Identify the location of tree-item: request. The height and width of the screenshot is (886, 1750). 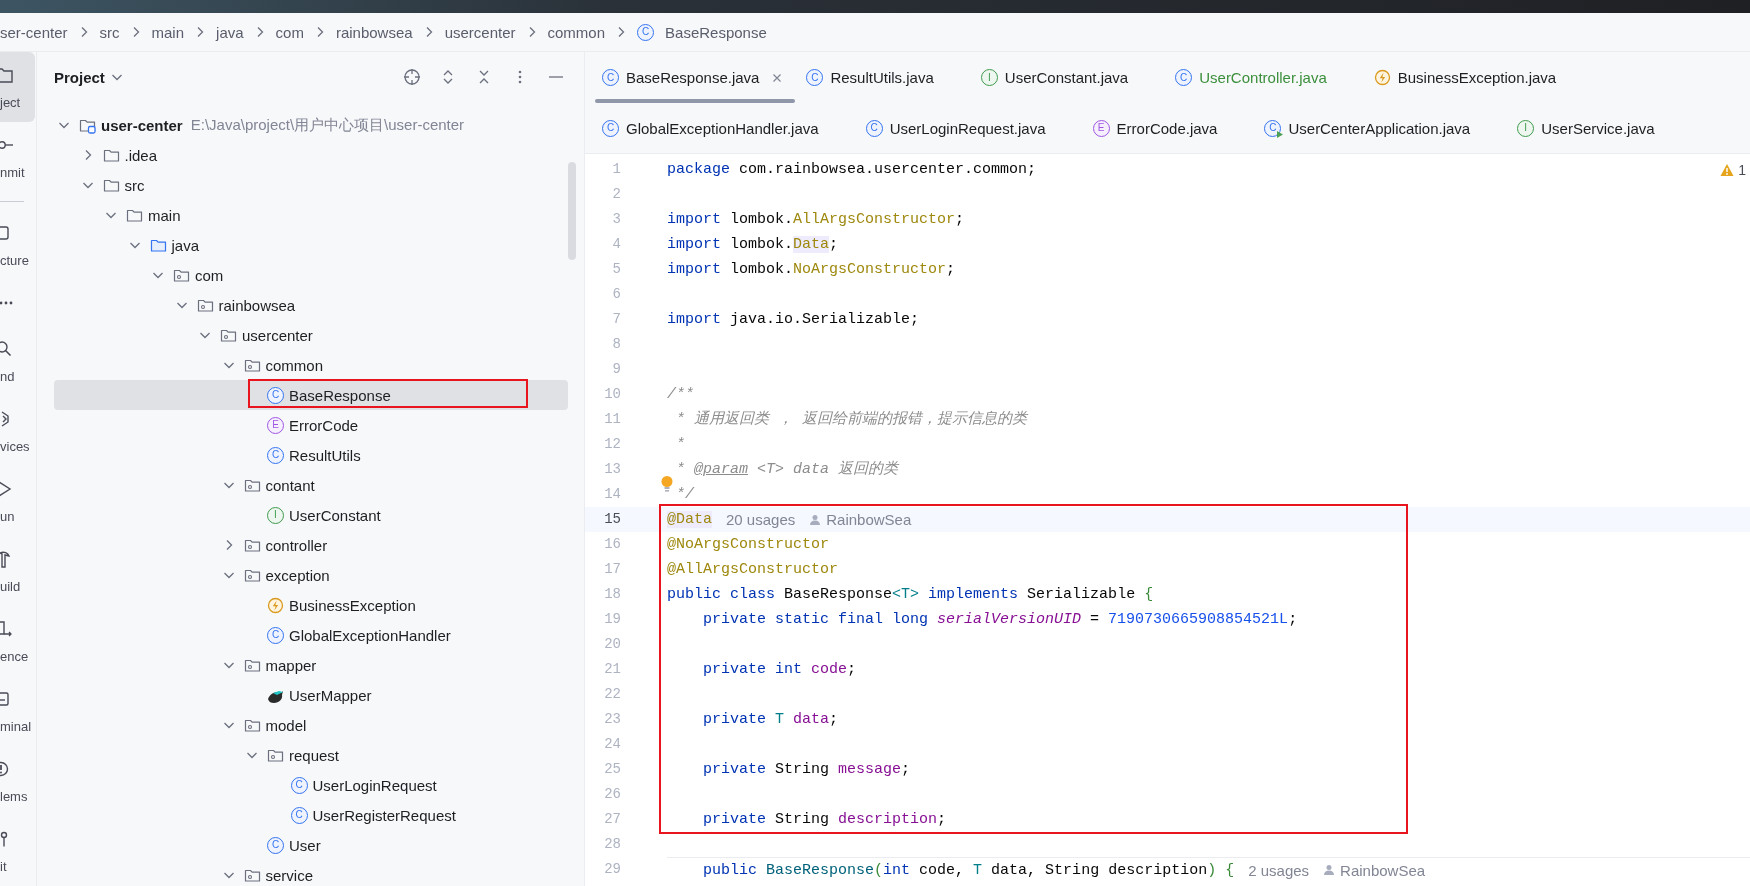
(311, 755).